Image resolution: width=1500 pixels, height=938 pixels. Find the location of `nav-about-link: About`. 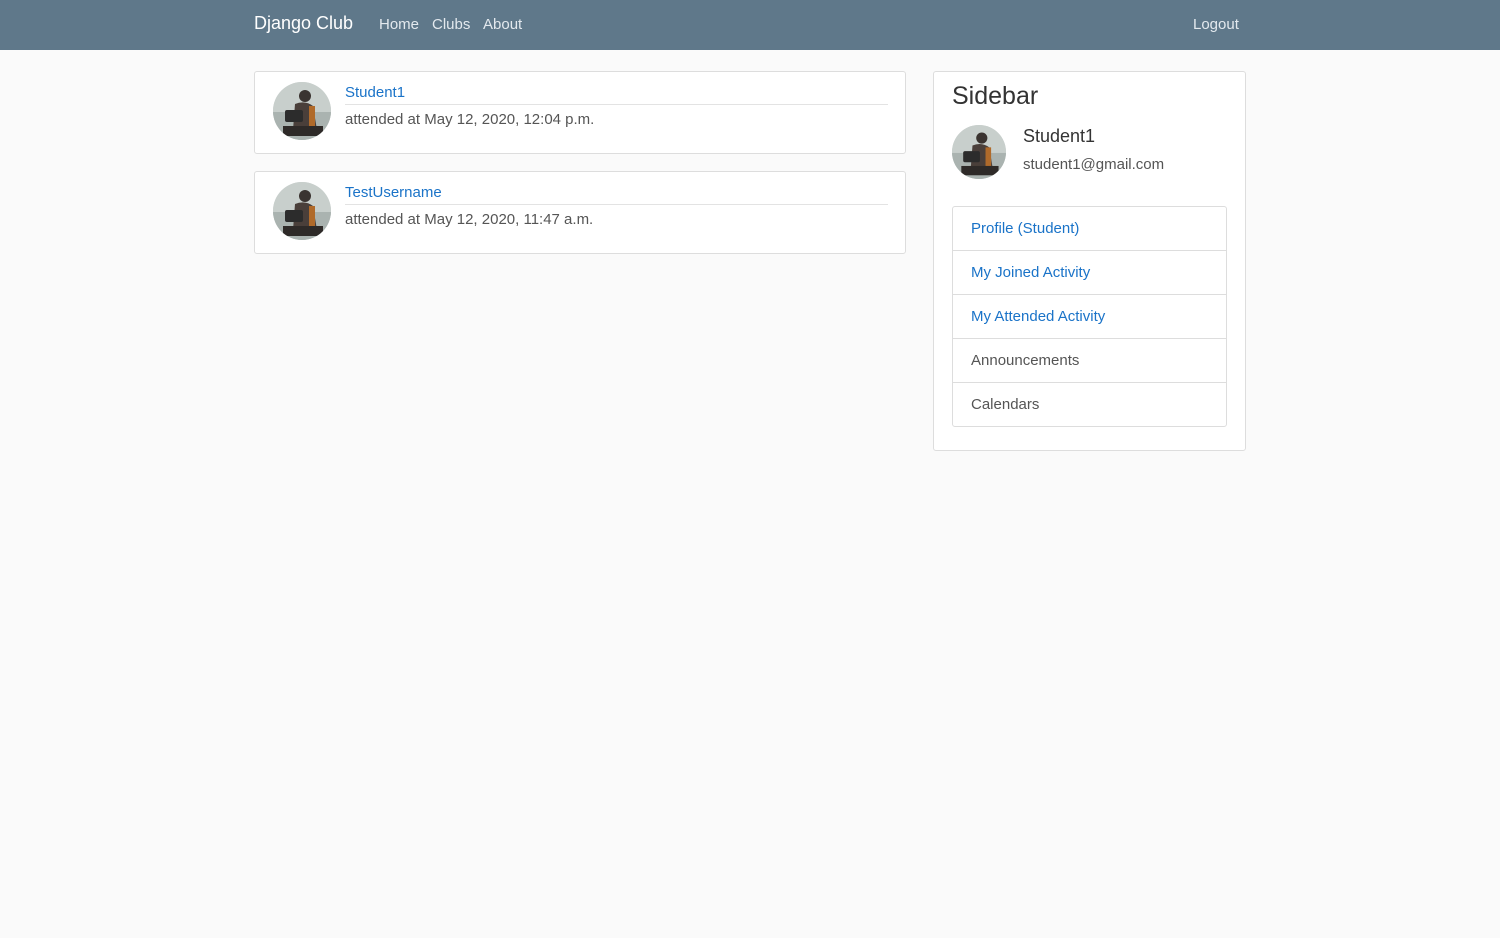

nav-about-link: About is located at coordinates (502, 24).